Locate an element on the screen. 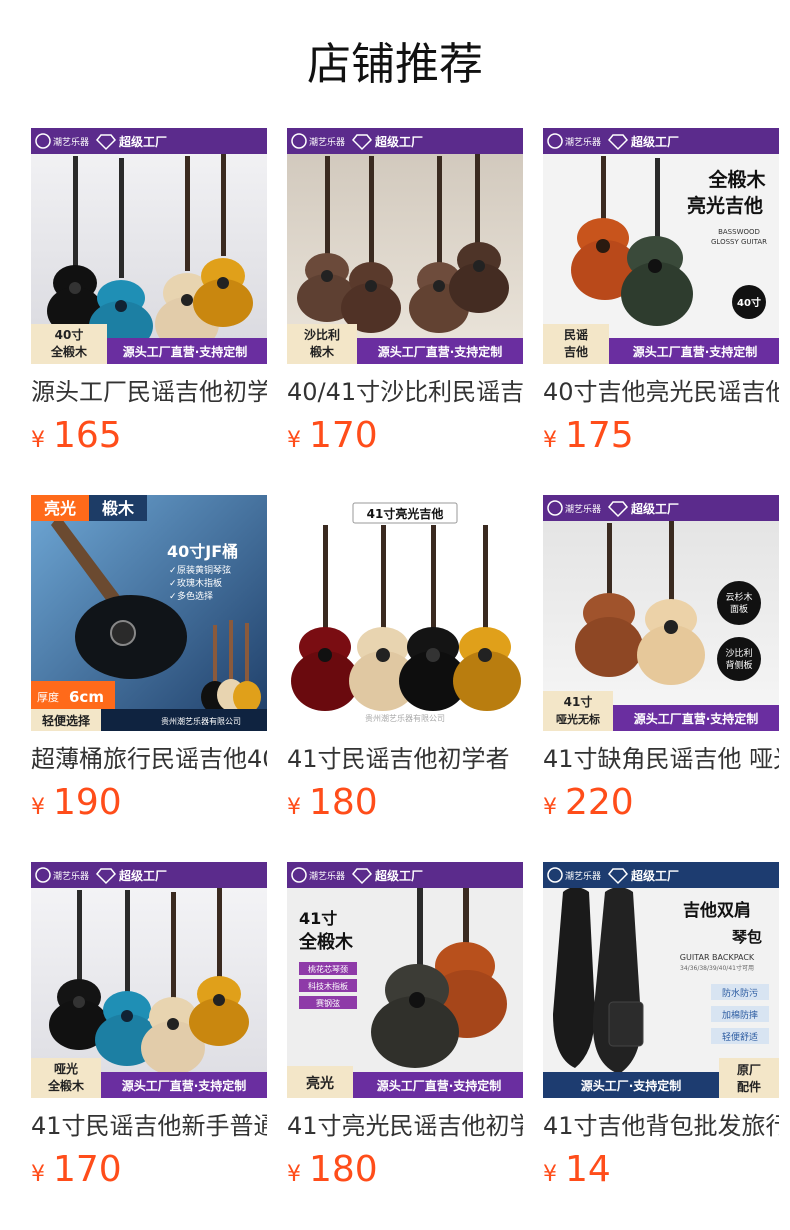 The image size is (790, 1230). corner-label-top: 哑光 is located at coordinates (66, 1068).